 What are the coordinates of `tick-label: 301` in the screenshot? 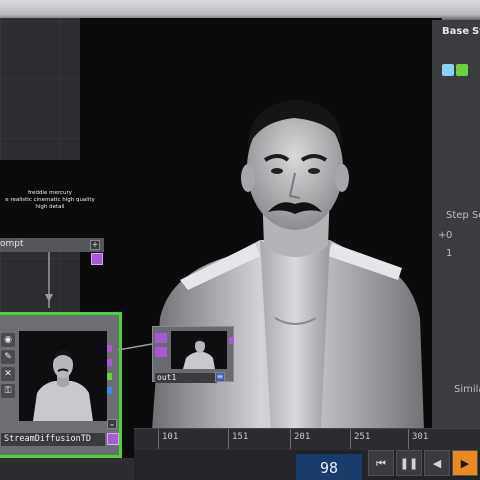 It's located at (420, 437).